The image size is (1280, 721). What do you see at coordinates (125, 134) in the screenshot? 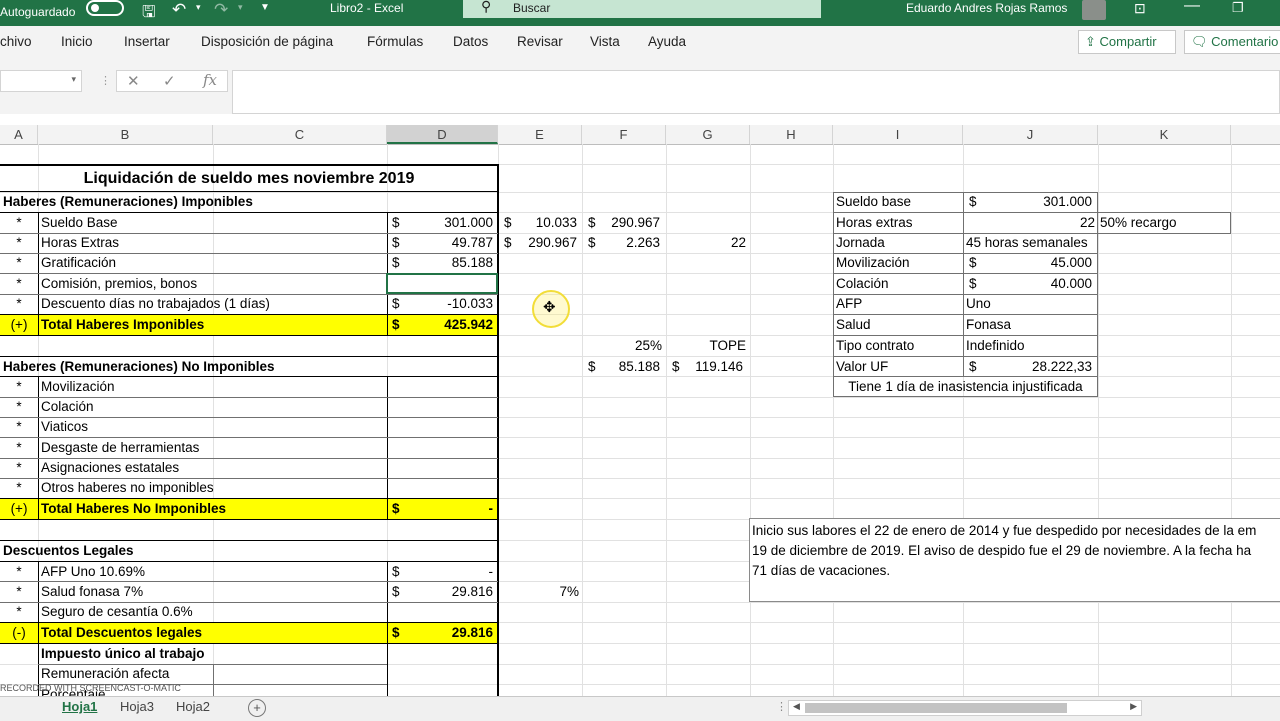
I see `column-header-b: B` at bounding box center [125, 134].